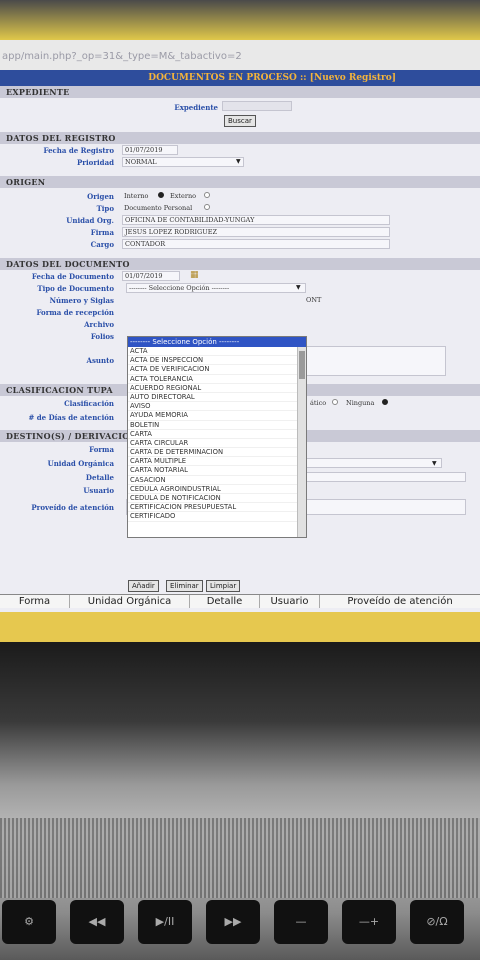  What do you see at coordinates (213, 416) in the screenshot?
I see `dropdown-option: AYUDA MEMORIA` at bounding box center [213, 416].